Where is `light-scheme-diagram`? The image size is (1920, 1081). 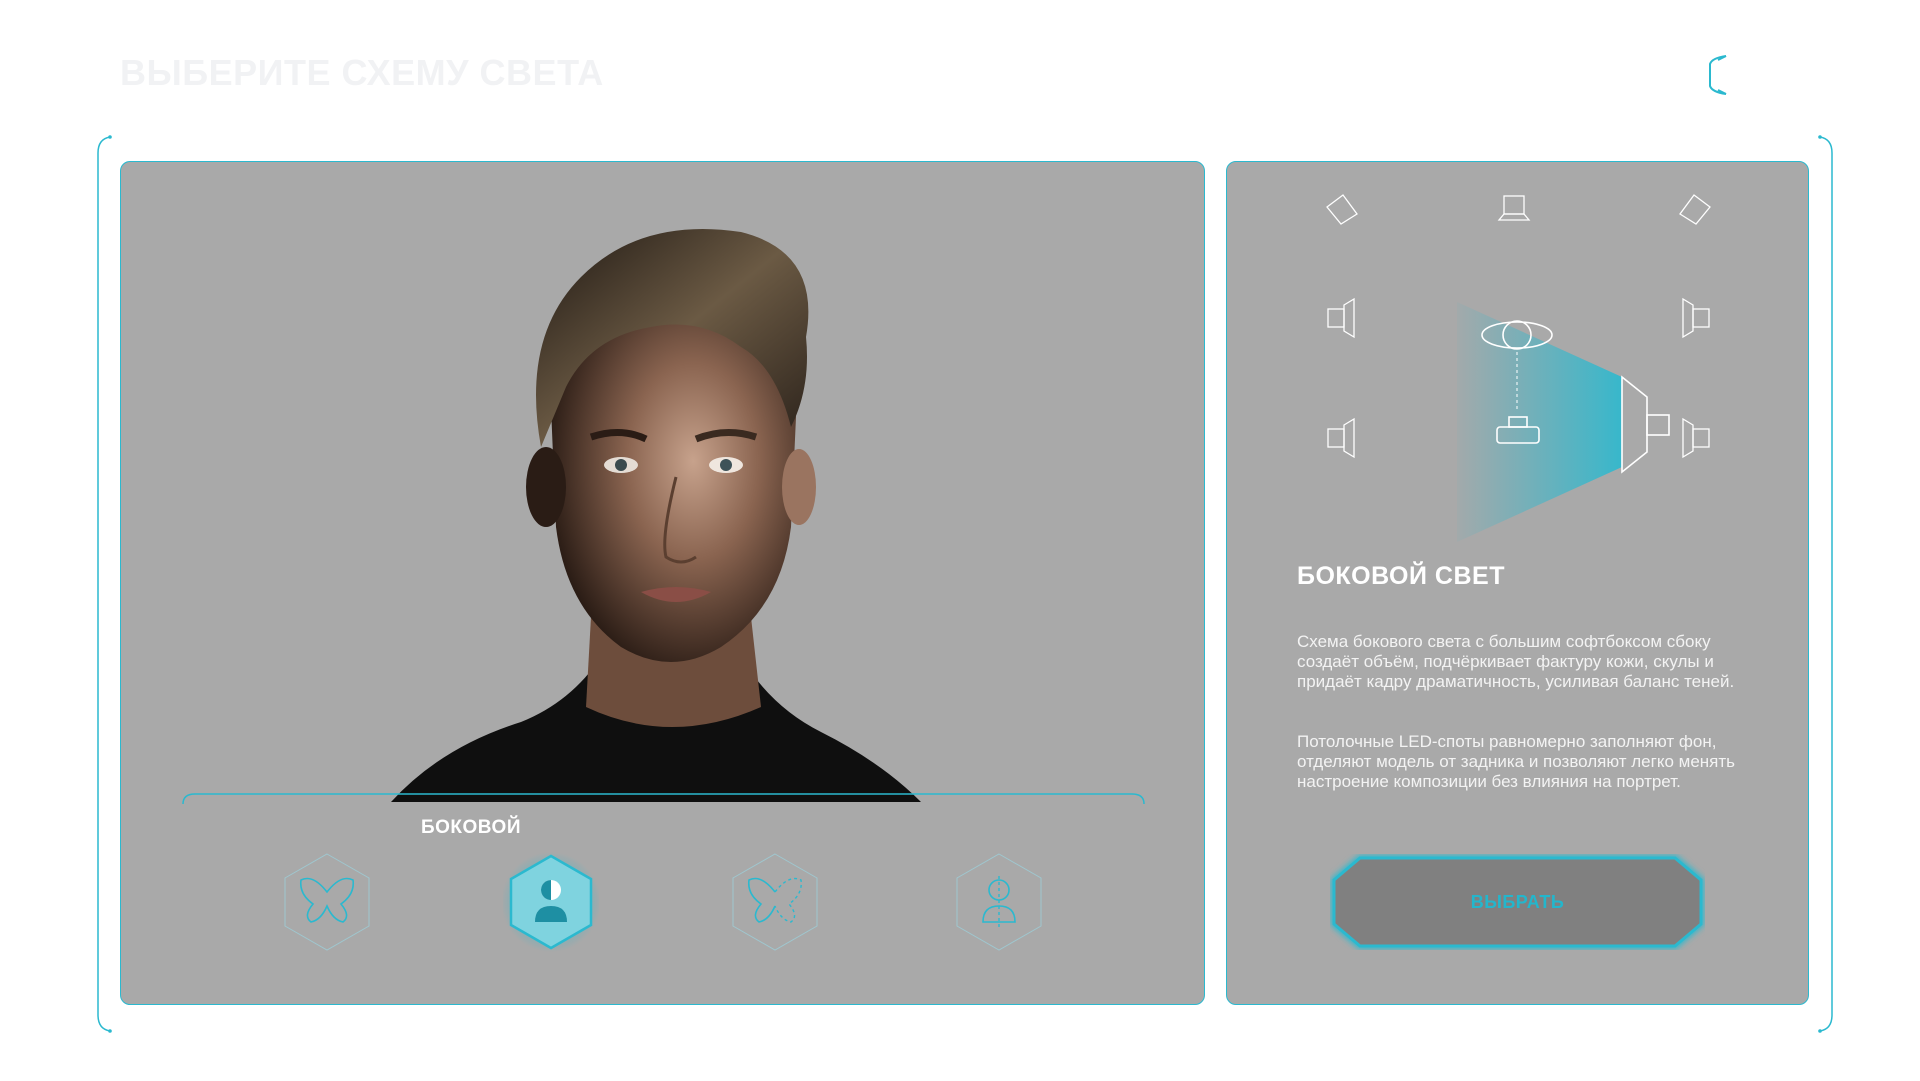 light-scheme-diagram is located at coordinates (1517, 362).